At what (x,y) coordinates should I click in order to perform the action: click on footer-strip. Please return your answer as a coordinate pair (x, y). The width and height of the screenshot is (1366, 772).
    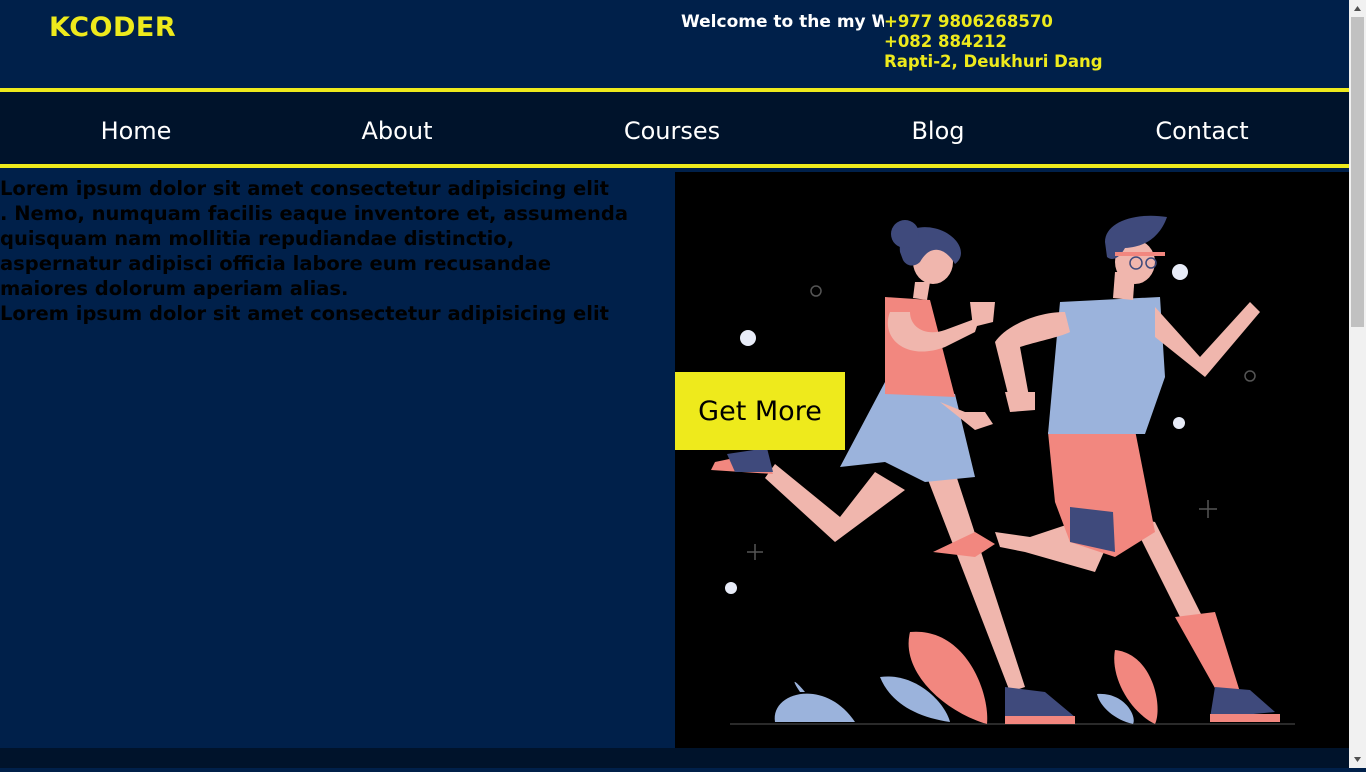
    Looking at the image, I should click on (674, 758).